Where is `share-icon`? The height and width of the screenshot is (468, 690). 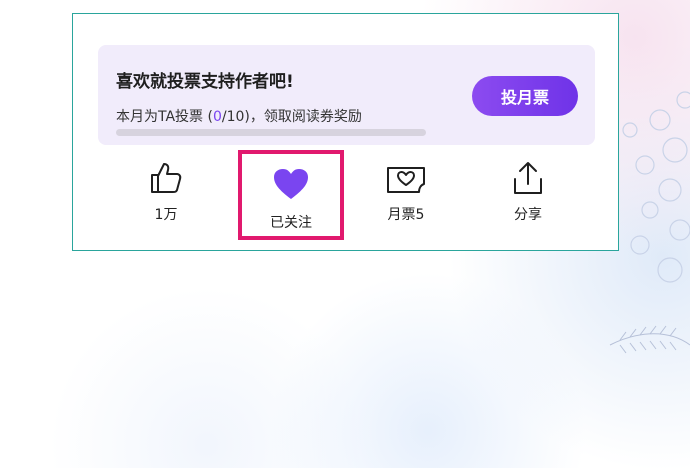
share-icon is located at coordinates (528, 176).